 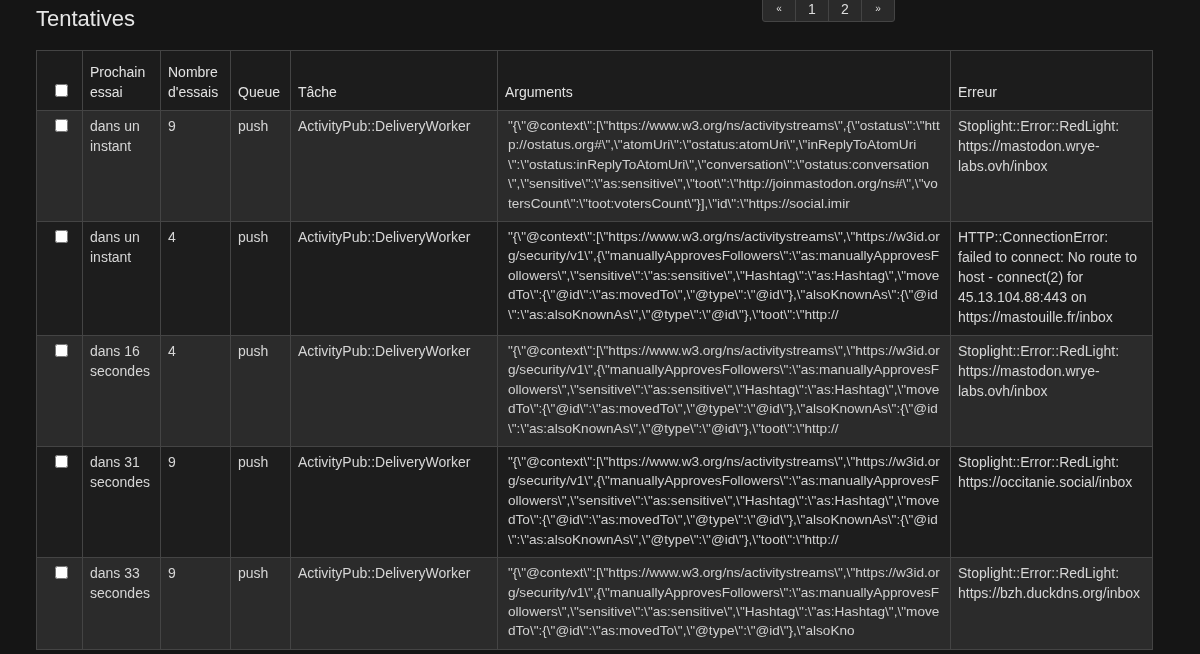 What do you see at coordinates (724, 602) in the screenshot?
I see `arguments-text: "{\"@context\":[\"https://www.w3.org/ns/activitystreams\",\"https://w3id.org/security/v1\",{\"manuallyApprovesFollowers\":\"as:manuallyApprovesFollowers\",\"sensitive\":\"as:sensitive\",\"Hashtag\":\"as:Hashtag\",\"movedTo\":{\"@id\":\"as:movedTo\",\"@type\":\"@id\"},\"alsoKno` at bounding box center [724, 602].